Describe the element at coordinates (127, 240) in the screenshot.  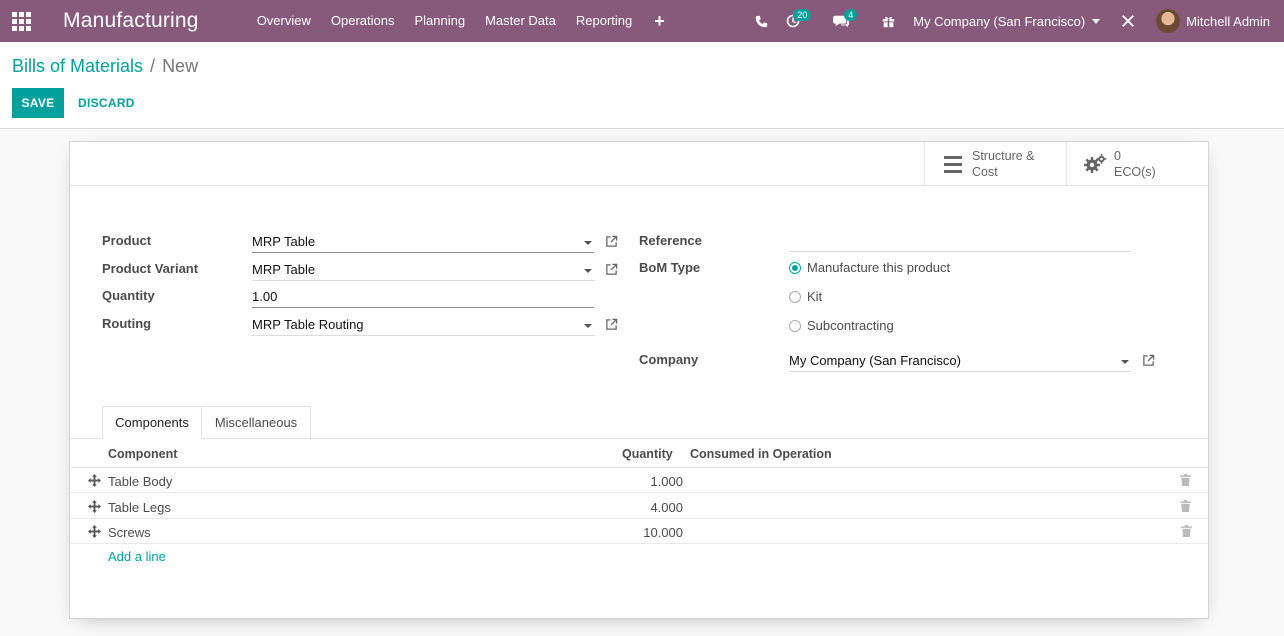
I see `product-label: Product` at that location.